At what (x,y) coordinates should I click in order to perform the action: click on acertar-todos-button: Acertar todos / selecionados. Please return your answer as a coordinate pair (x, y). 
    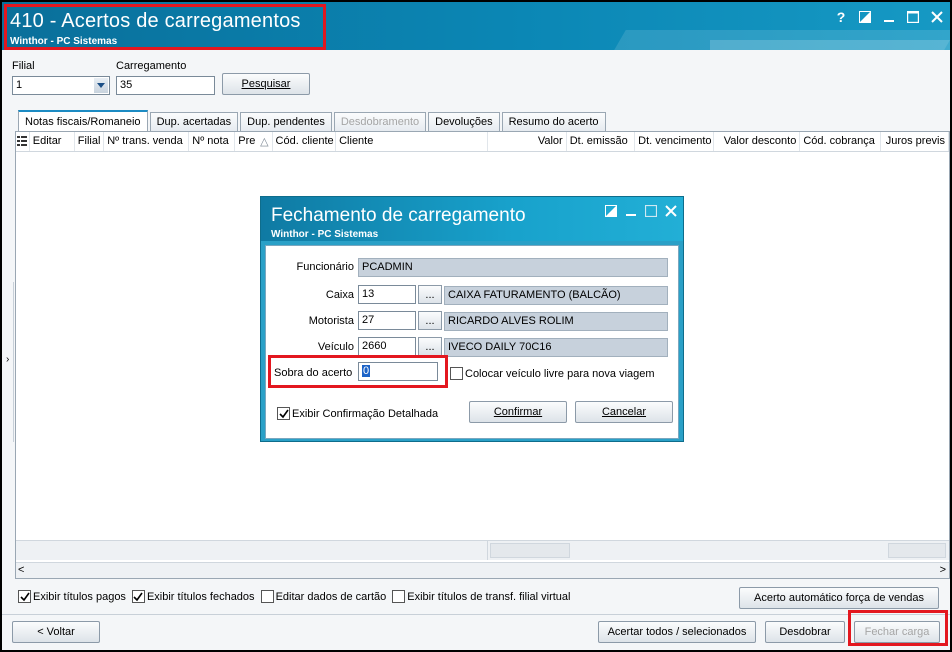
    Looking at the image, I should click on (677, 632).